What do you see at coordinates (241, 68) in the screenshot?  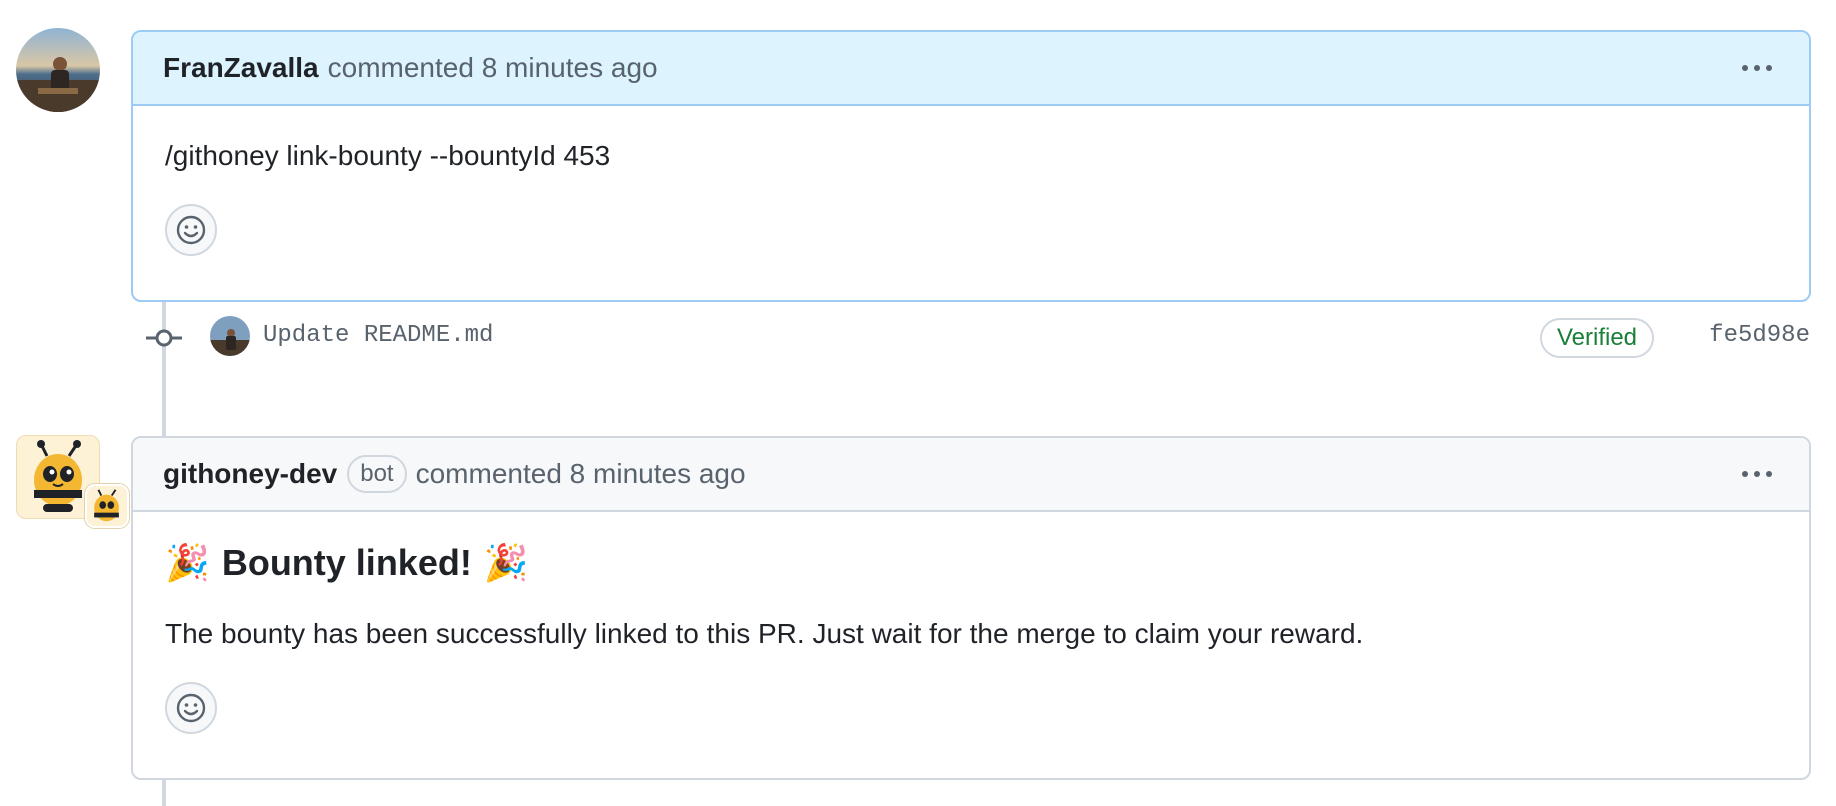 I see `comment-author: FranZavalla` at bounding box center [241, 68].